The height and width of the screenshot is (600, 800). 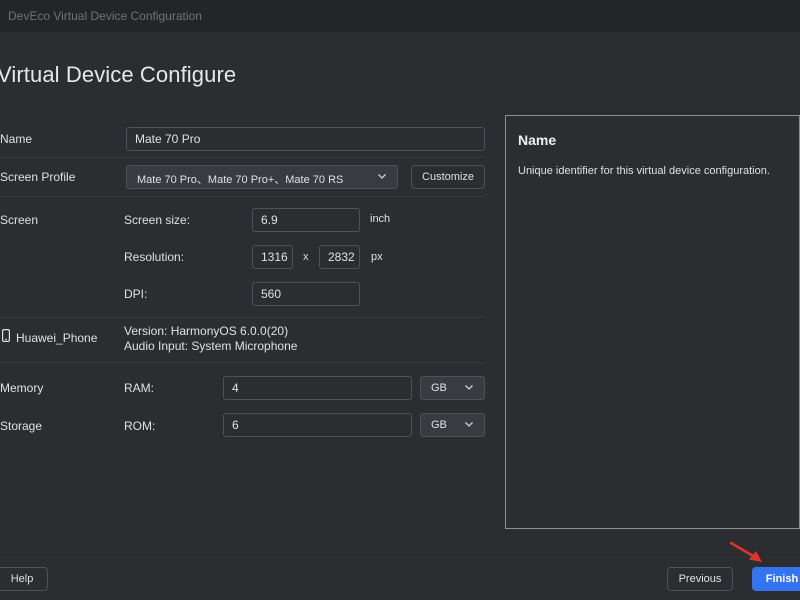 I want to click on ram-unit-select: GB, so click(x=452, y=388).